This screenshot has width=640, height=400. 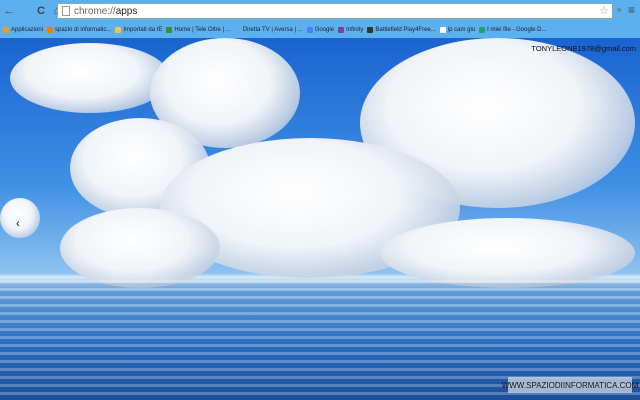 I want to click on page-icon, so click(x=66, y=11).